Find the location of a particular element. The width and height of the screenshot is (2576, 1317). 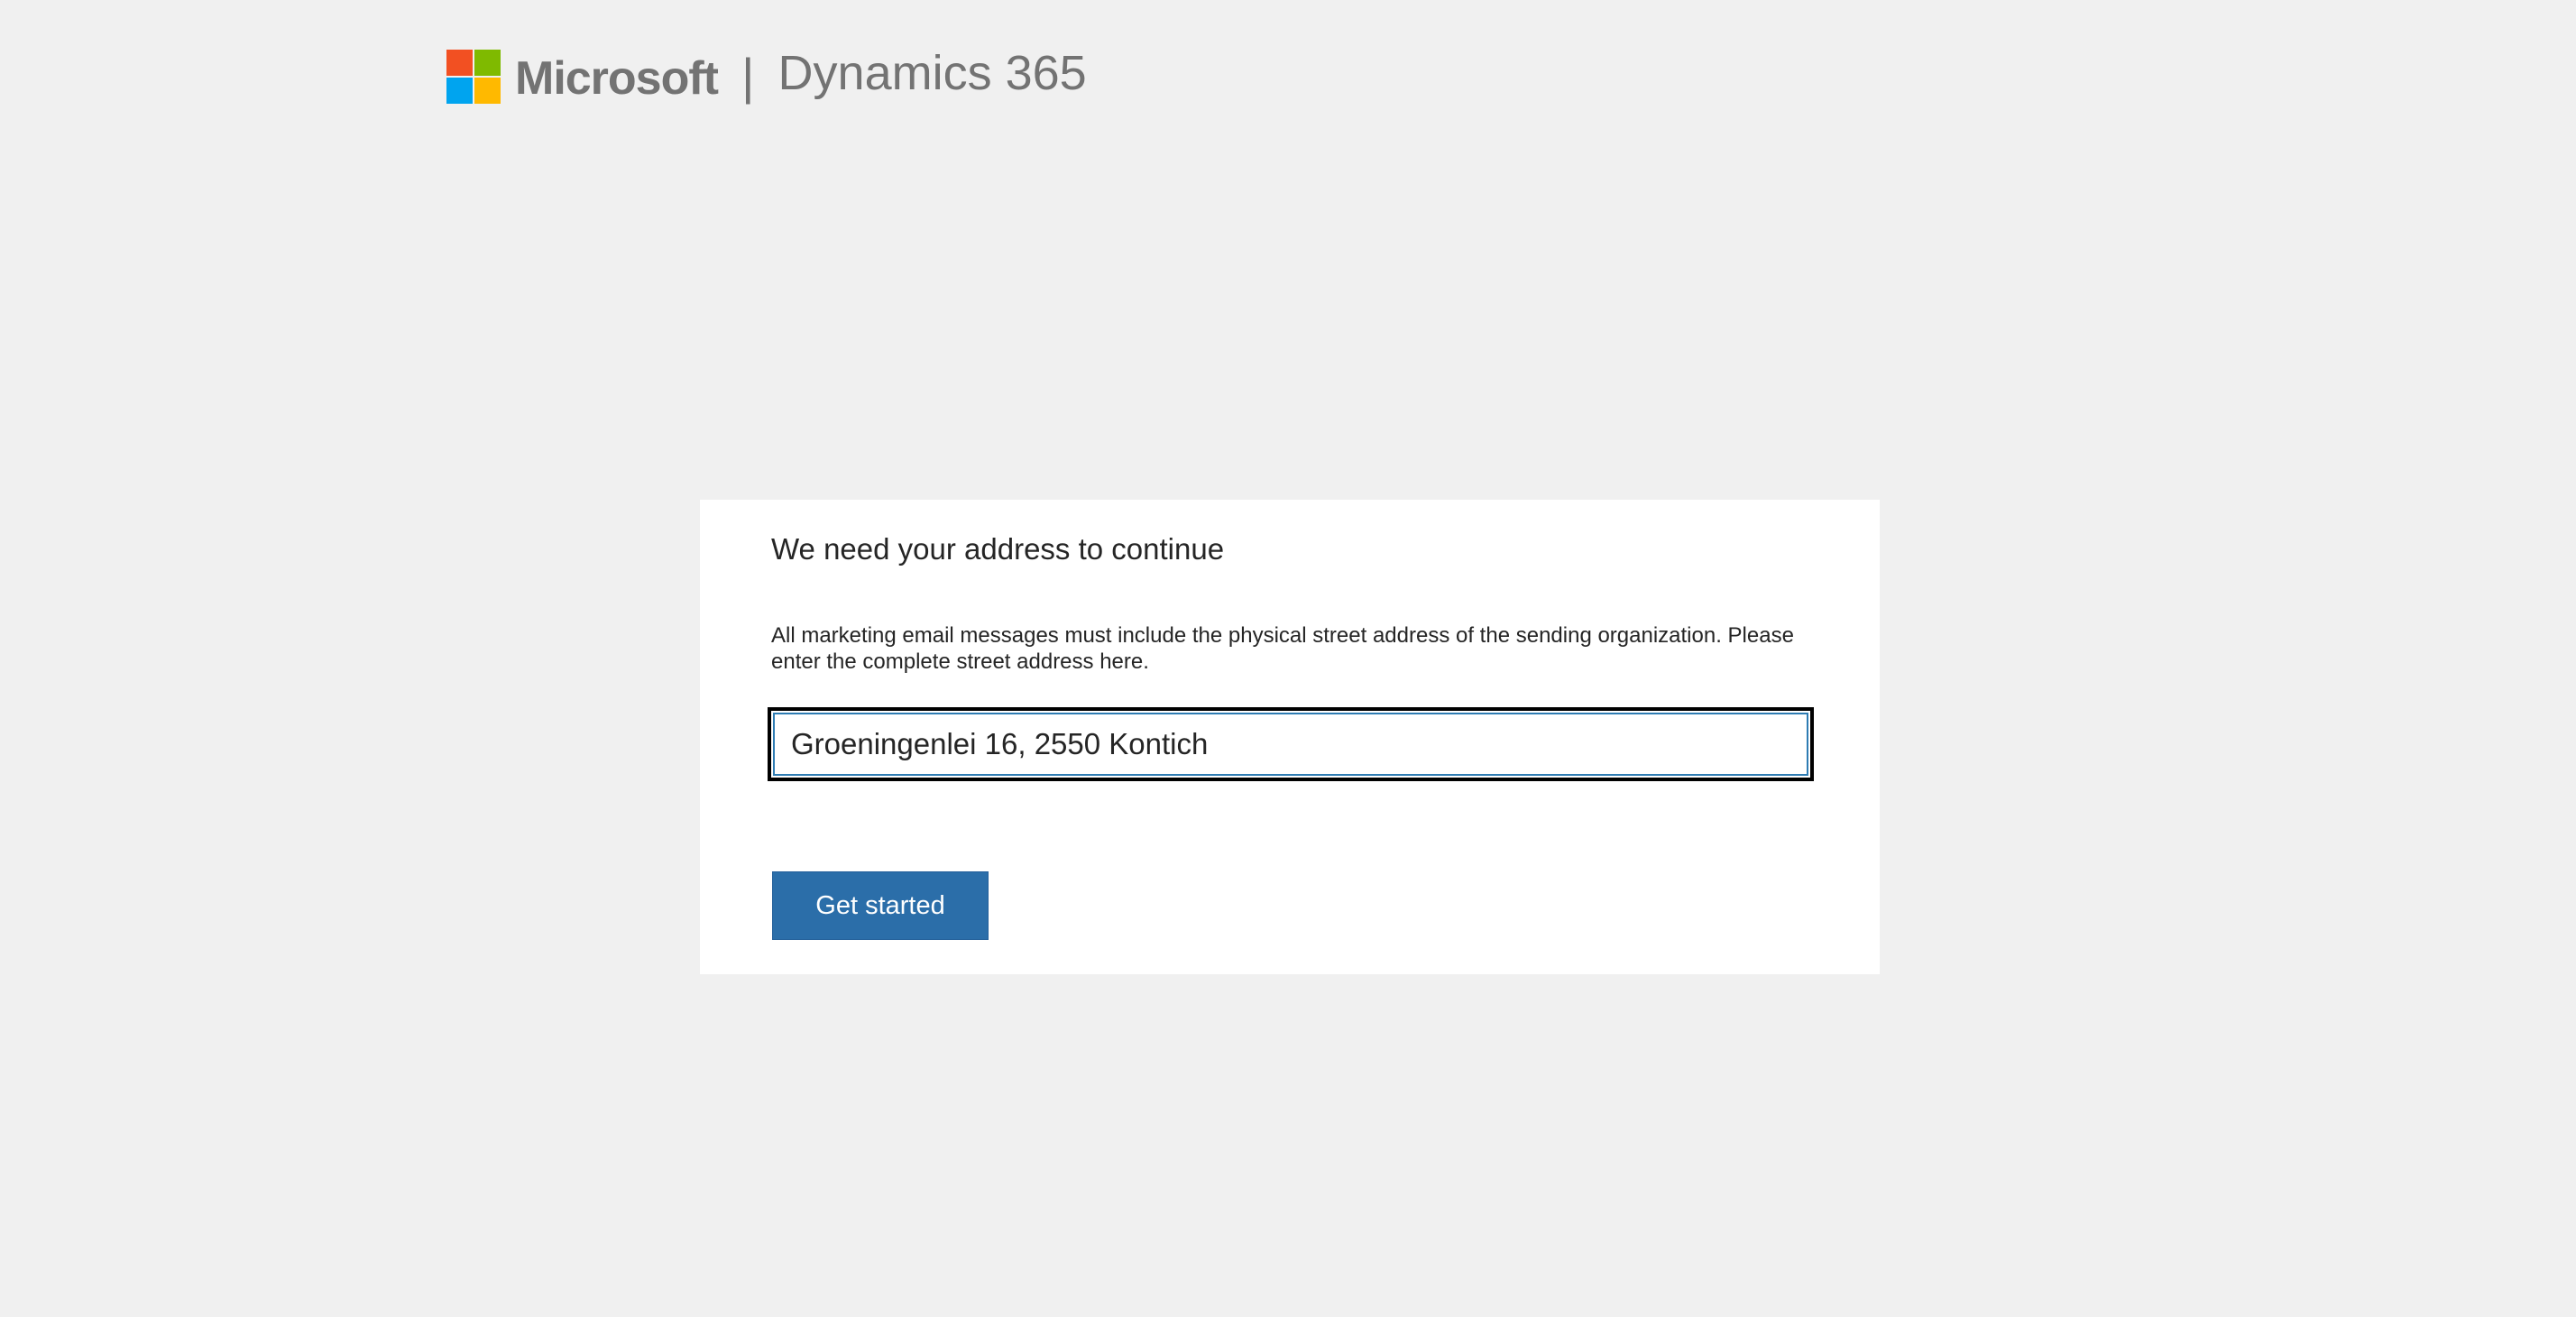

address-field-focus-ring is located at coordinates (1291, 744).